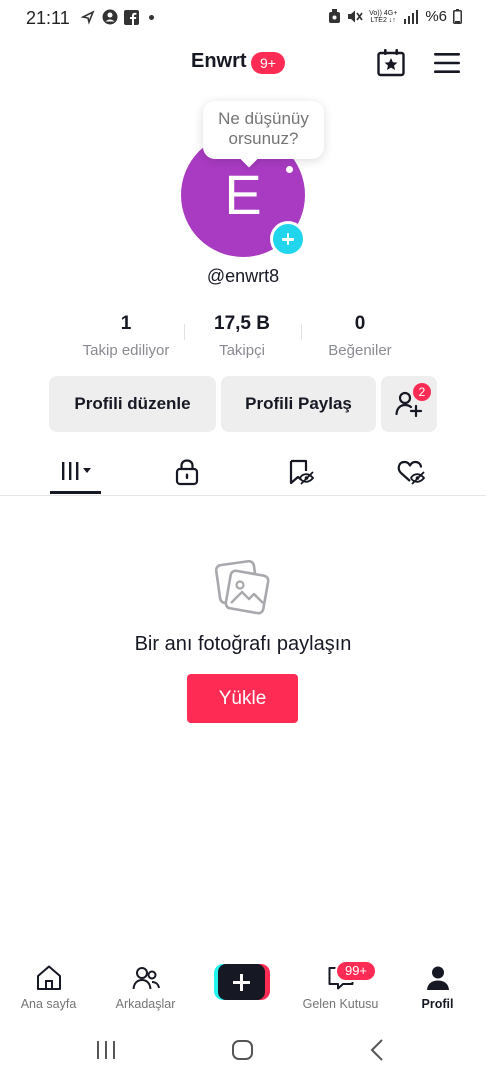 The image size is (486, 1080). What do you see at coordinates (243, 644) in the screenshot?
I see `empty-state-title: Bir anı fotoğrafı paylaşın` at bounding box center [243, 644].